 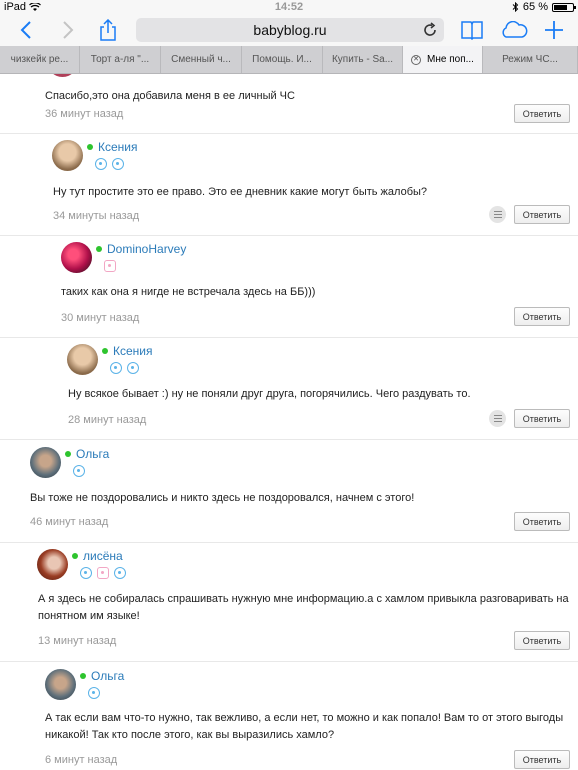 I want to click on battery-icon, so click(x=564, y=7).